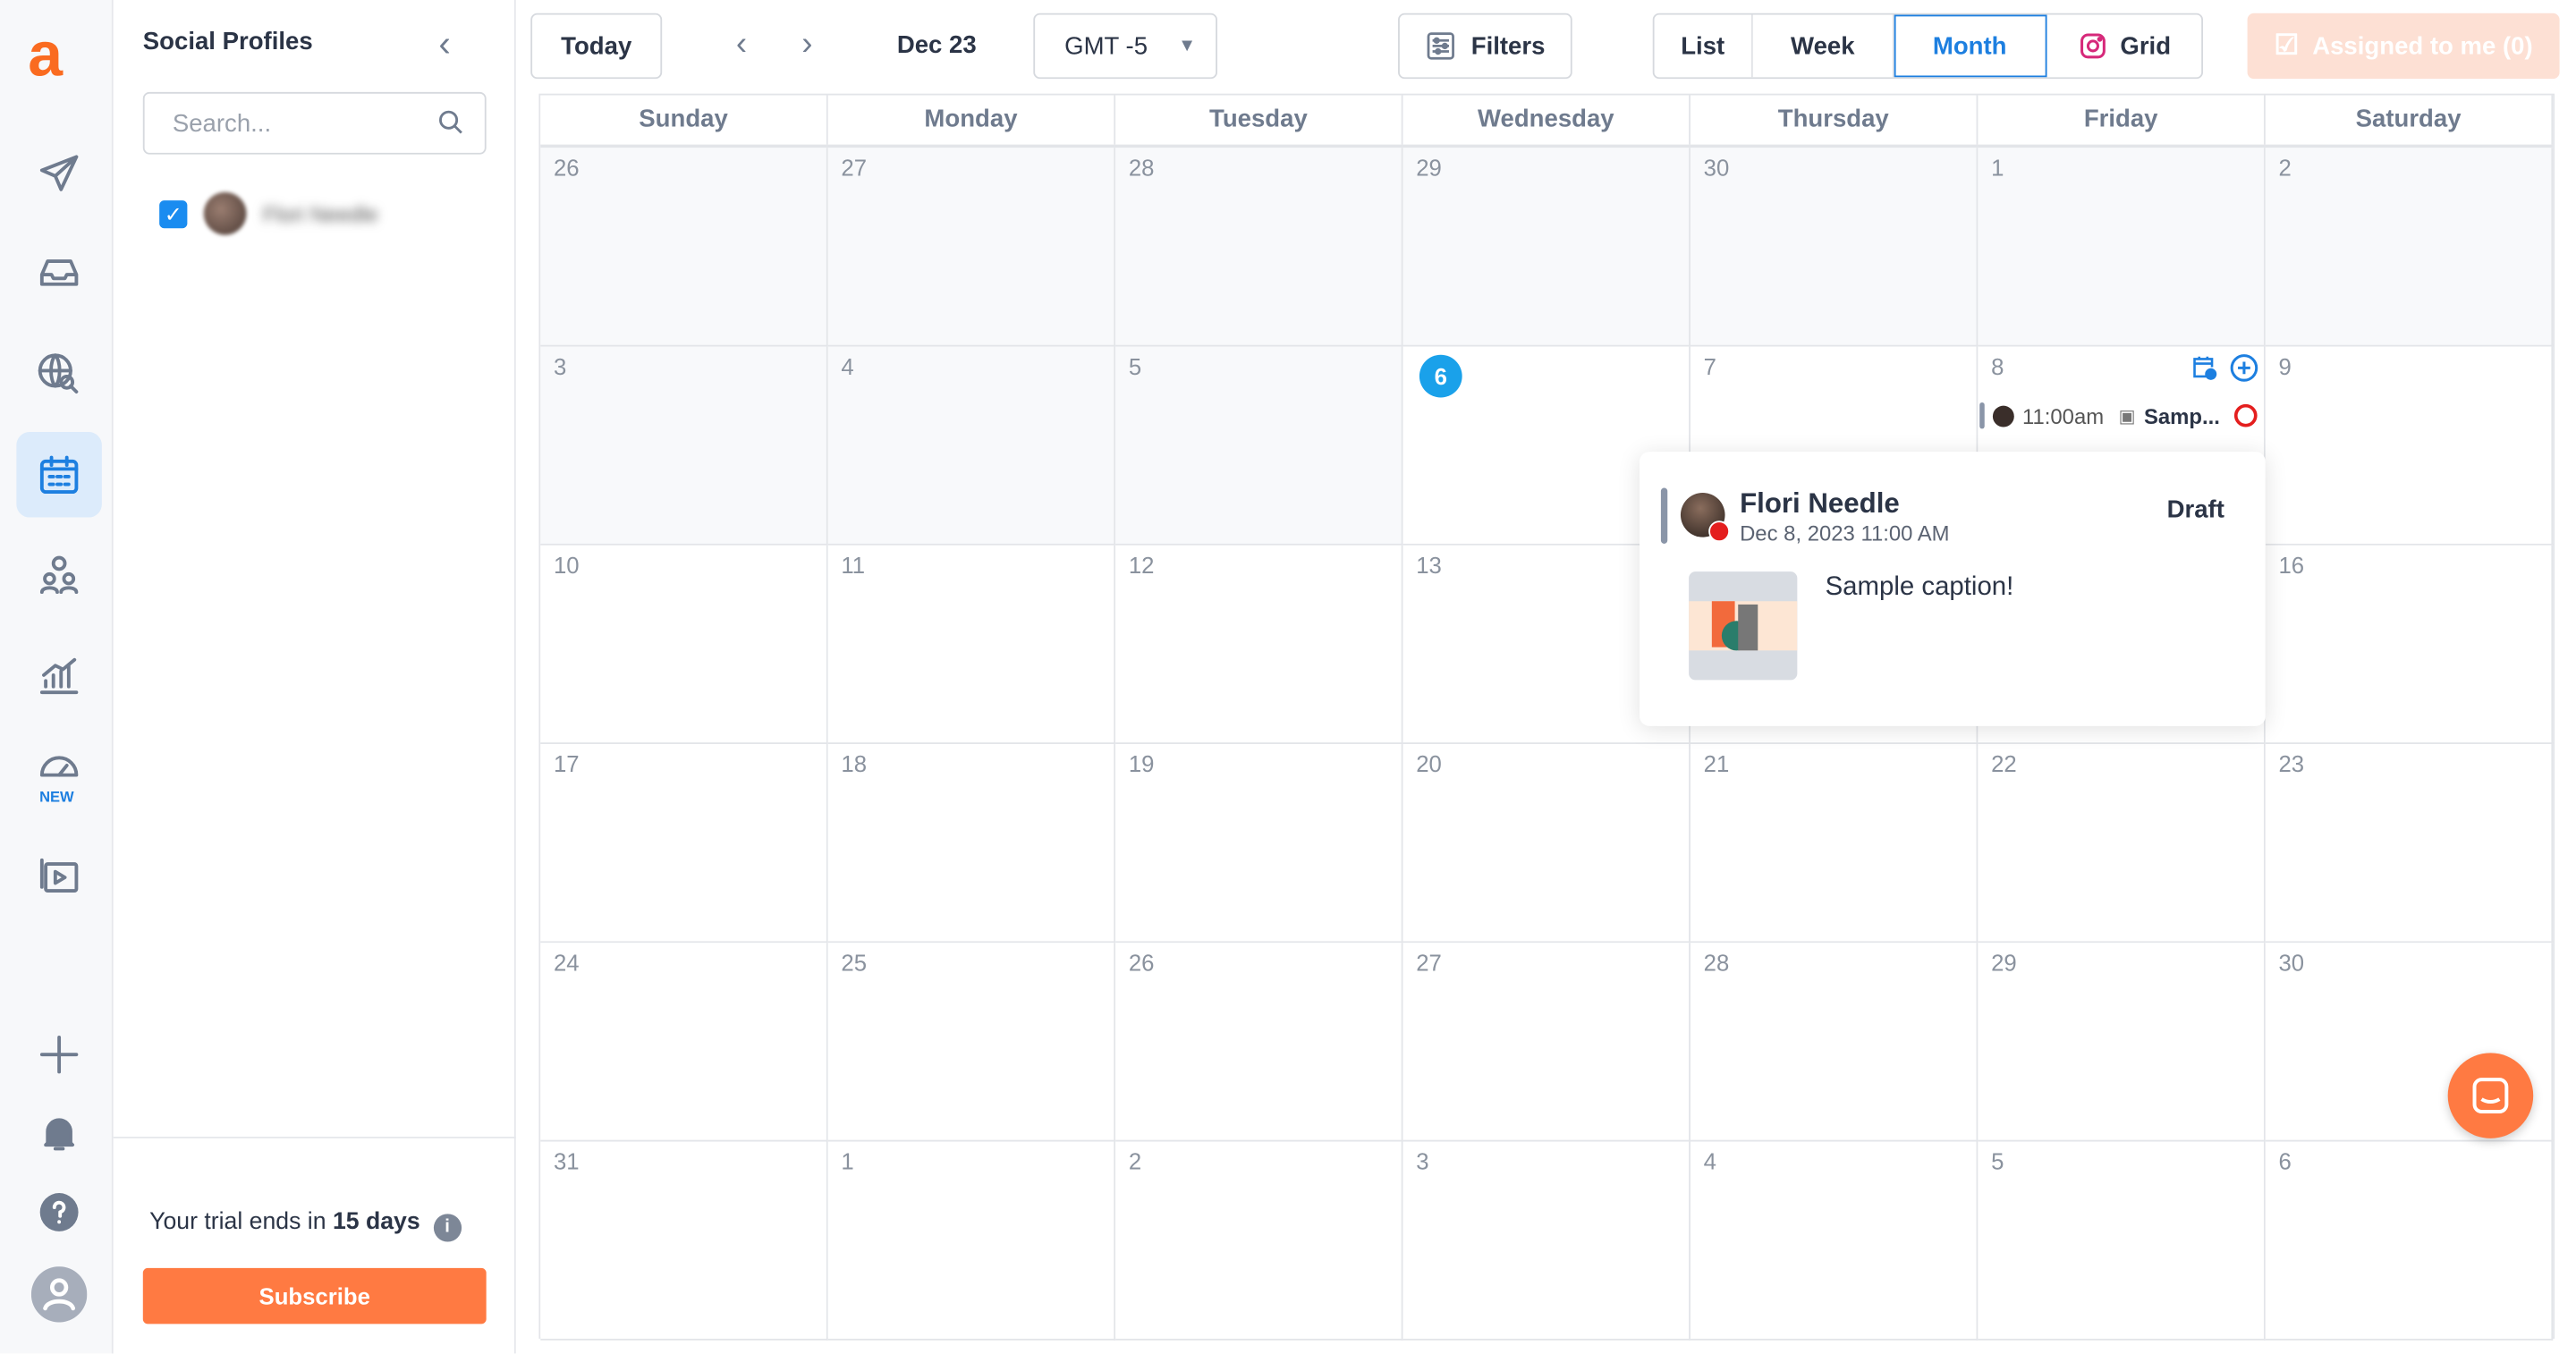  What do you see at coordinates (971, 844) in the screenshot?
I see `day-cell: 18` at bounding box center [971, 844].